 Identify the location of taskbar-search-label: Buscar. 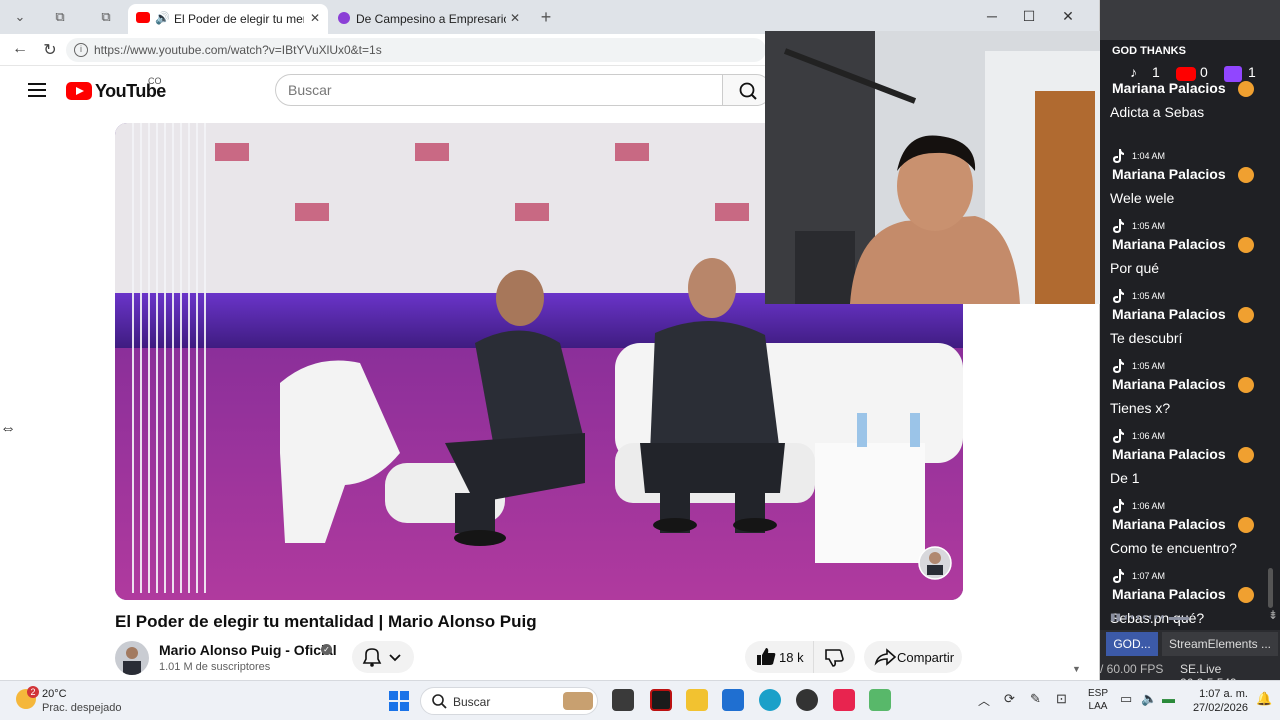
(472, 702).